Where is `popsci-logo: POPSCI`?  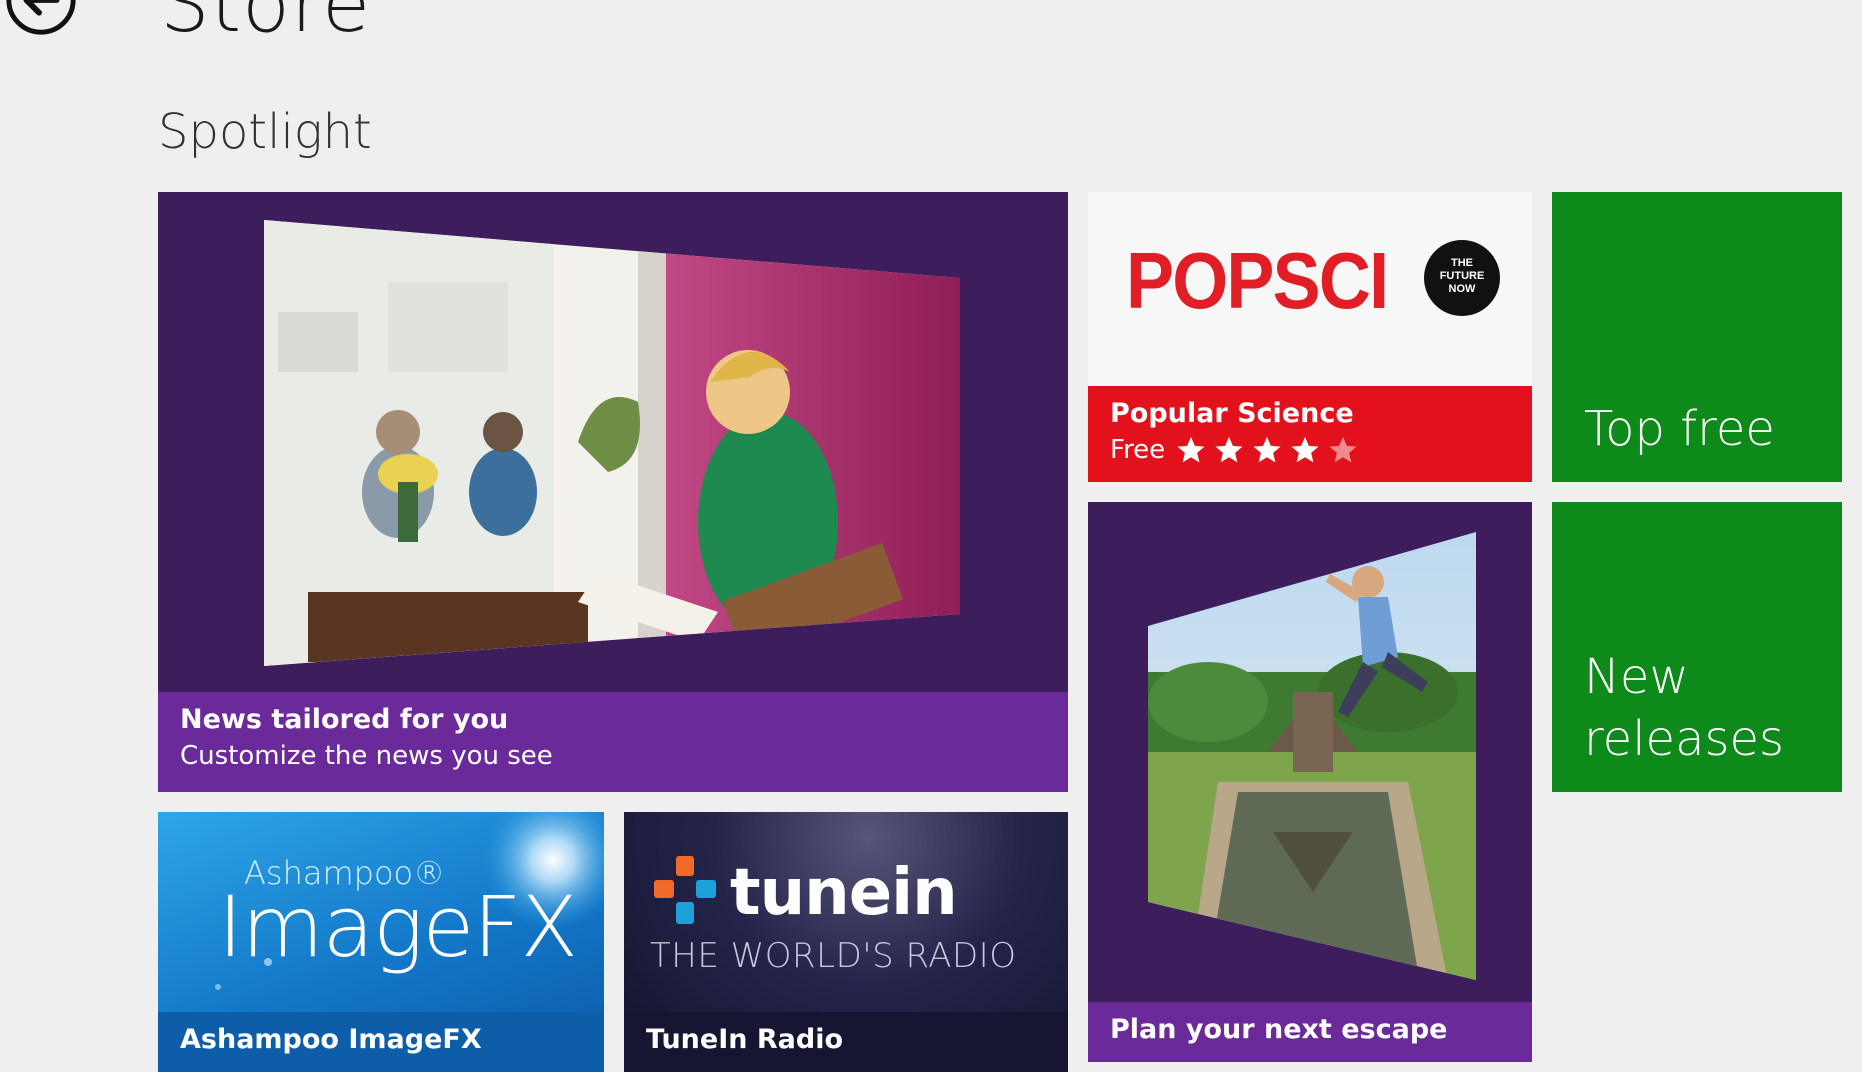 popsci-logo: POPSCI is located at coordinates (1257, 280).